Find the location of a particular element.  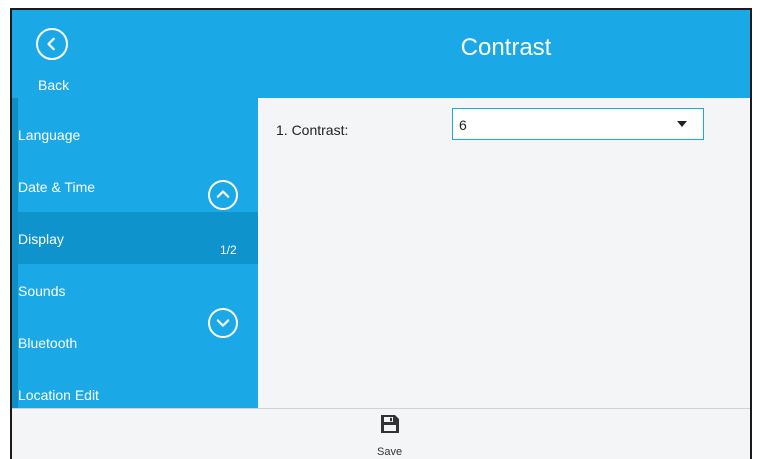

sidebar-item-label: Location Edit is located at coordinates (58, 395).